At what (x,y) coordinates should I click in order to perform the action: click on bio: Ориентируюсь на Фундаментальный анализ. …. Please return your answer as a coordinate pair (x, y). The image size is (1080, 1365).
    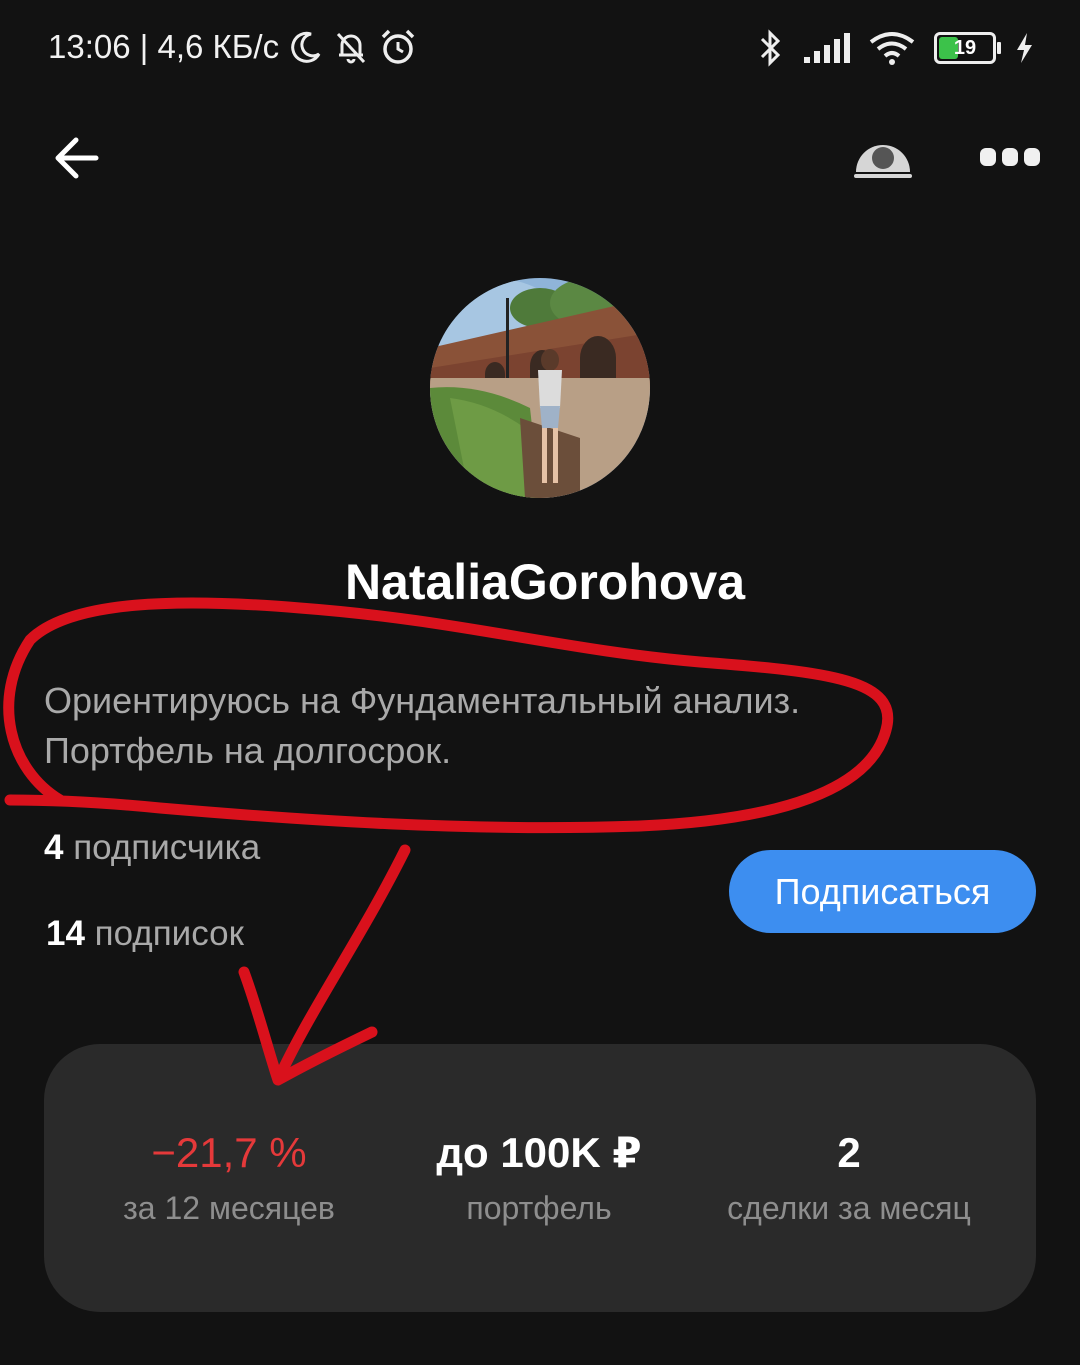
    Looking at the image, I should click on (484, 726).